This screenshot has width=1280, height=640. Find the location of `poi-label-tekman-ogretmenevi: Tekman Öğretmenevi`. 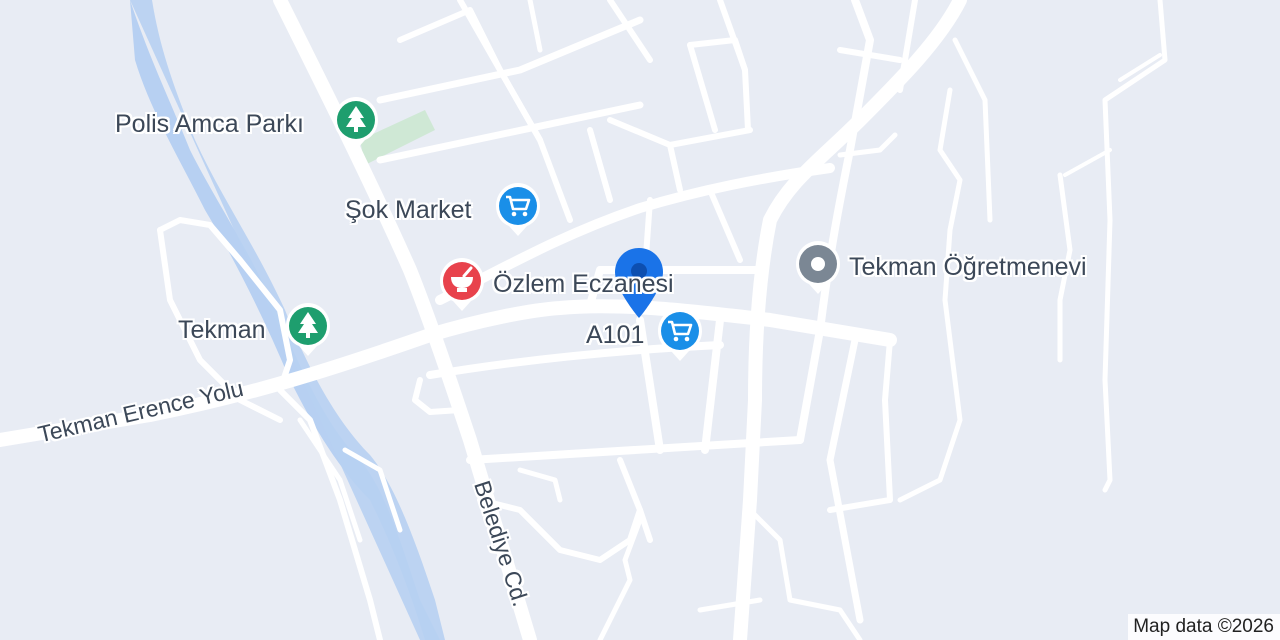

poi-label-tekman-ogretmenevi: Tekman Öğretmenevi is located at coordinates (968, 267).